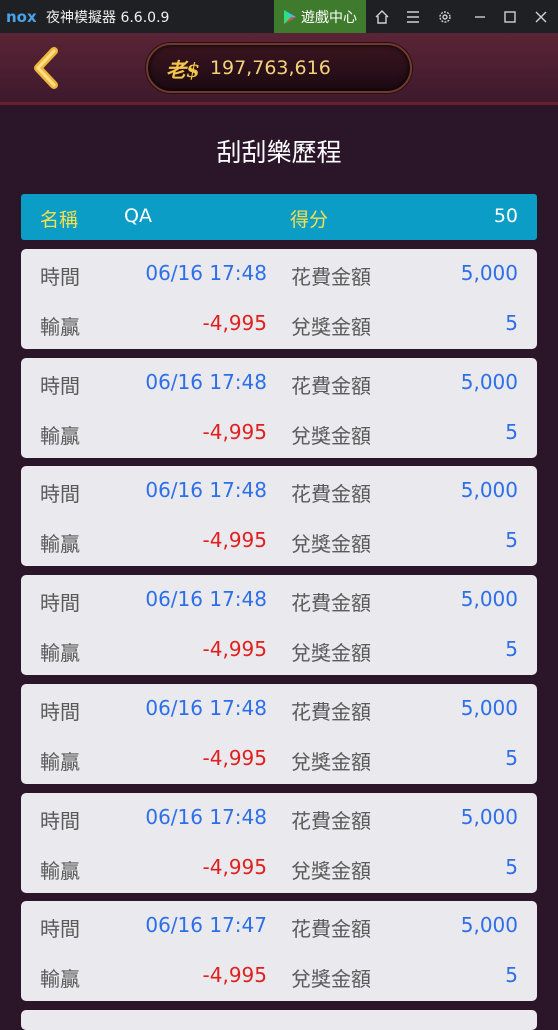 This screenshot has width=558, height=1030. What do you see at coordinates (138, 216) in the screenshot?
I see `name-value: QA` at bounding box center [138, 216].